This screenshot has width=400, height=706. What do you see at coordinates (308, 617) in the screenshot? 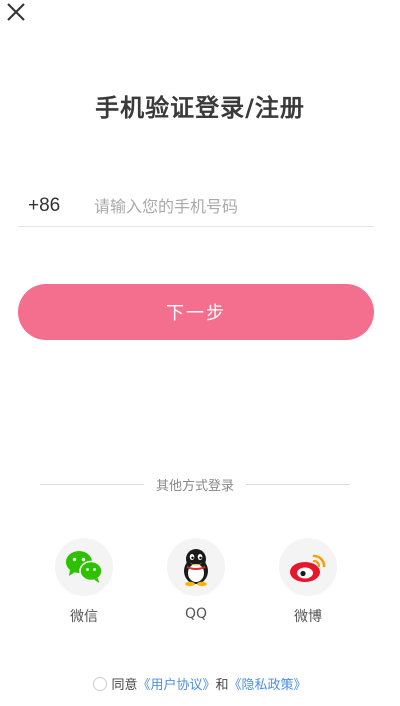
I see `weibo-label: 微博` at bounding box center [308, 617].